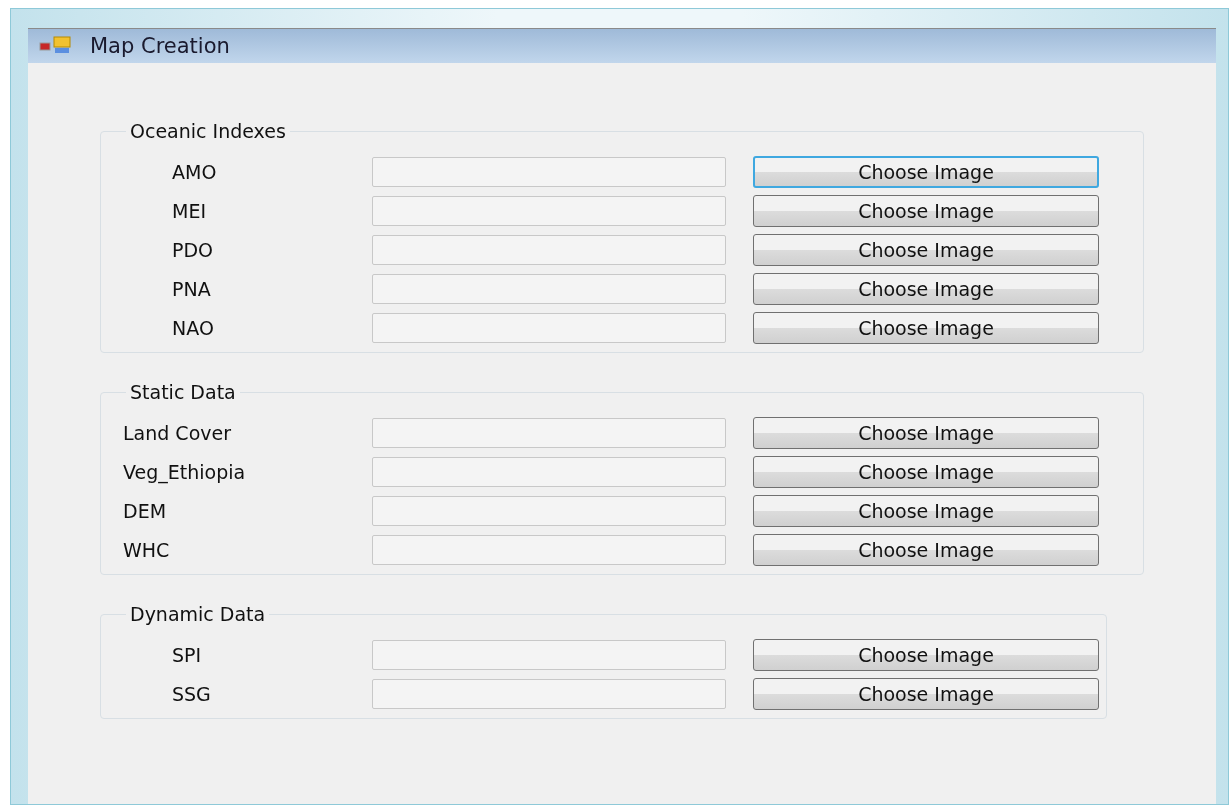 The width and height of the screenshot is (1229, 810). Describe the element at coordinates (184, 472) in the screenshot. I see `field-label: Veg_Ethiopia` at that location.